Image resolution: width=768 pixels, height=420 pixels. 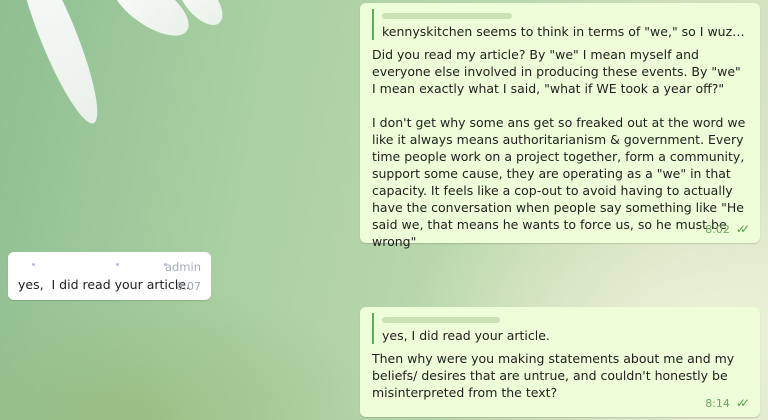 What do you see at coordinates (717, 229) in the screenshot?
I see `message-time: 8:02` at bounding box center [717, 229].